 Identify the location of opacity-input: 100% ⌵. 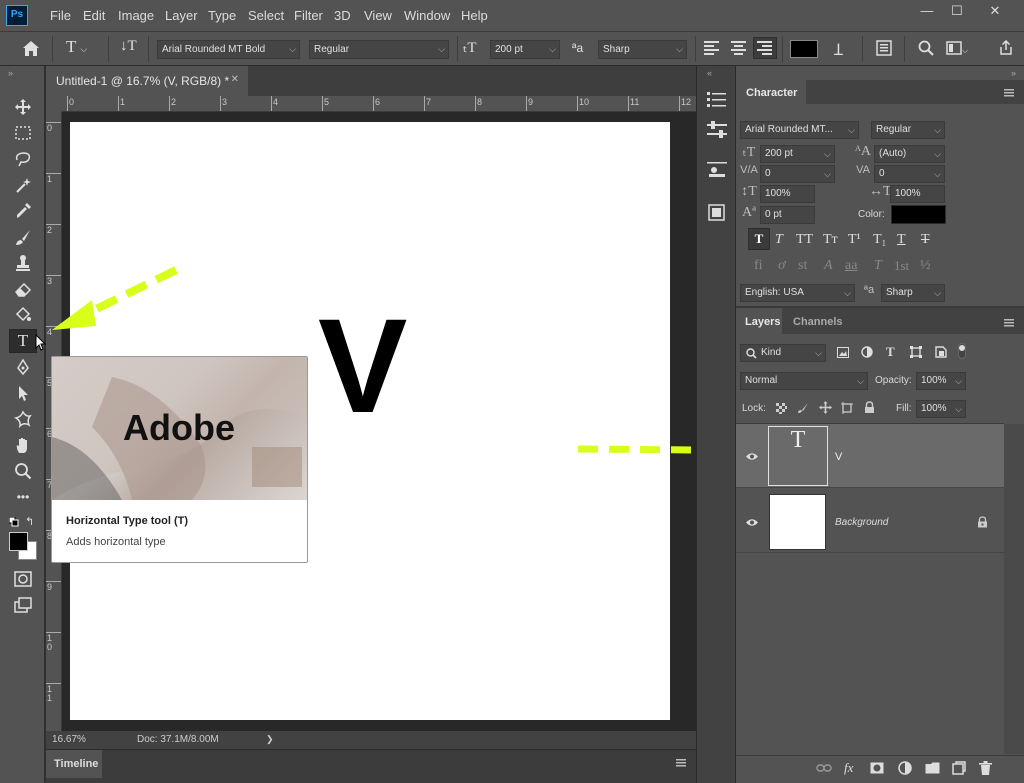
(941, 381).